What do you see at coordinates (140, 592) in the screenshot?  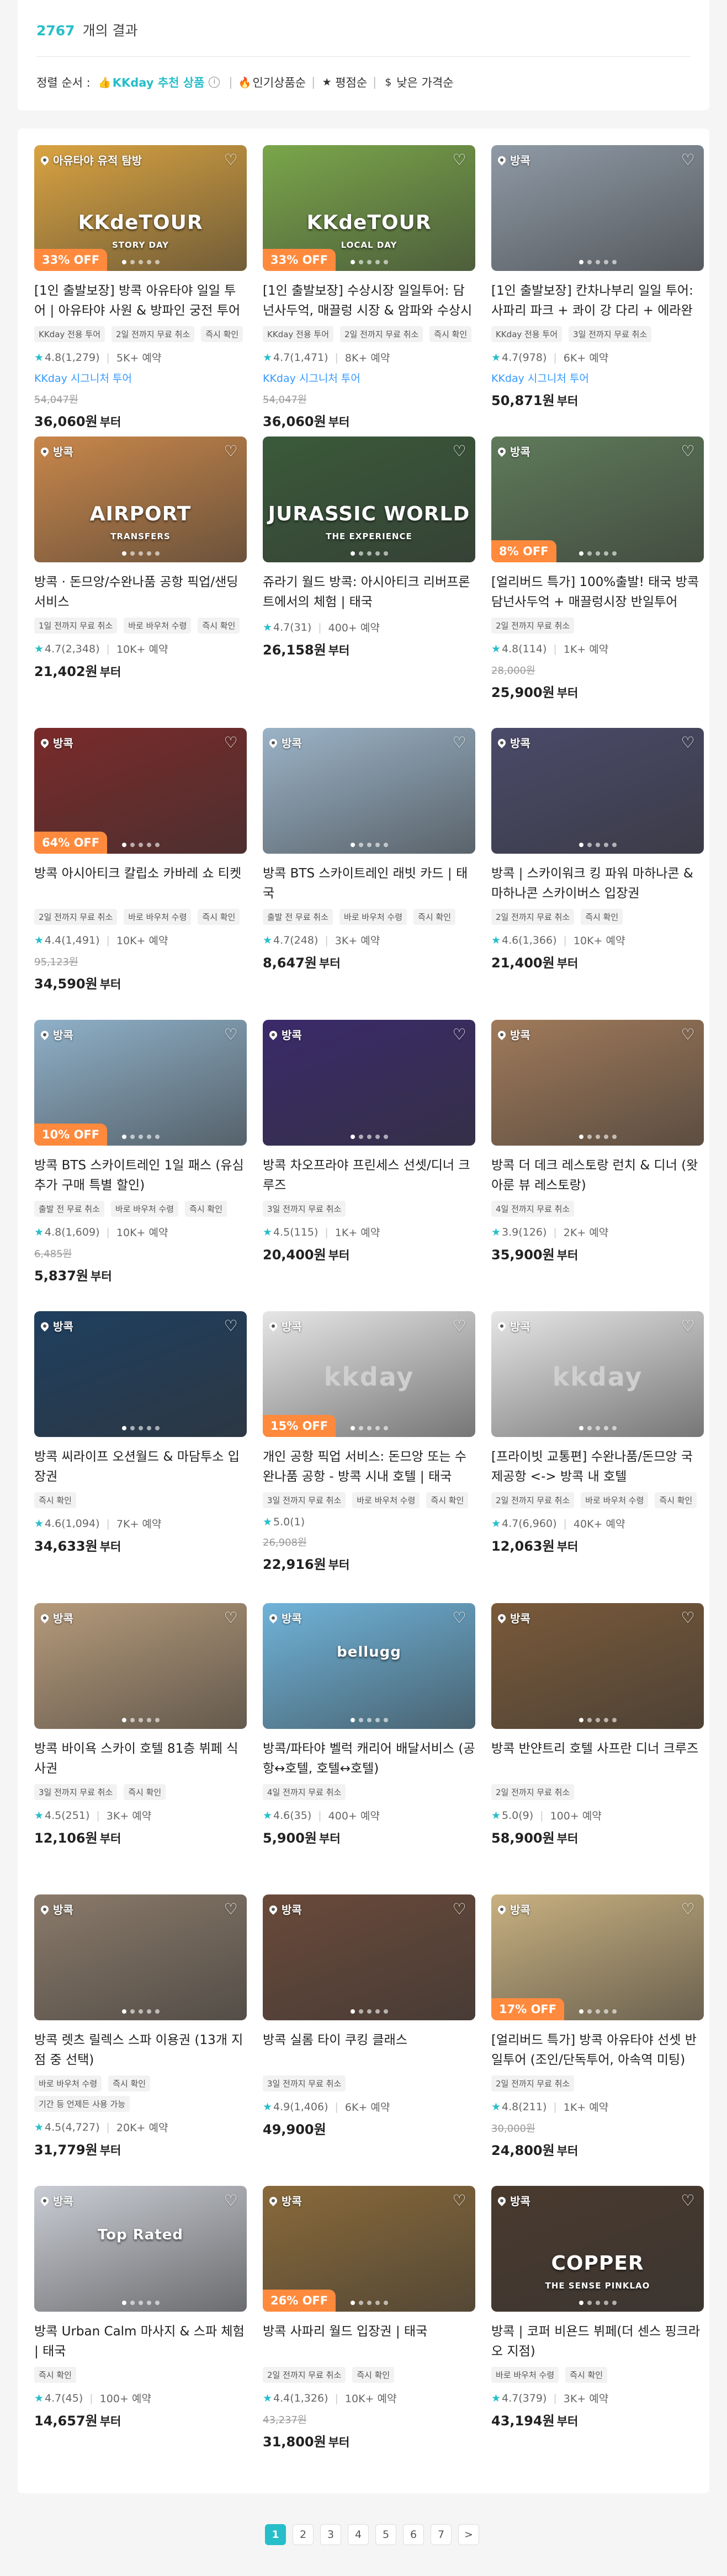 I see `product-title: 방콕 · 돈므앙/수완나품 공항 픽업/샌딩 서비스` at bounding box center [140, 592].